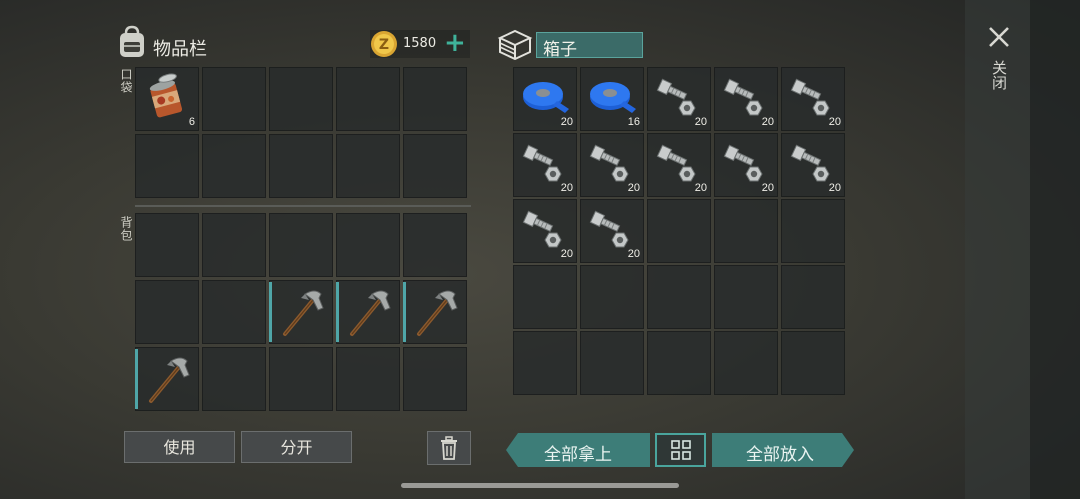 Image resolution: width=1080 pixels, height=499 pixels. Describe the element at coordinates (578, 455) in the screenshot. I see `take-all-label: 全部拿上` at that location.